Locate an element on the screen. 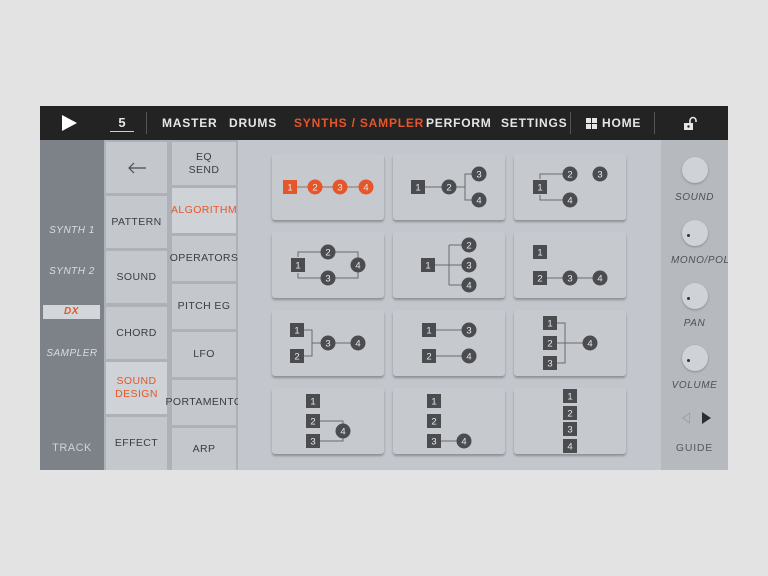 Image resolution: width=768 pixels, height=576 pixels. algorithm-card-8: 1 2 3 4 is located at coordinates (449, 343).